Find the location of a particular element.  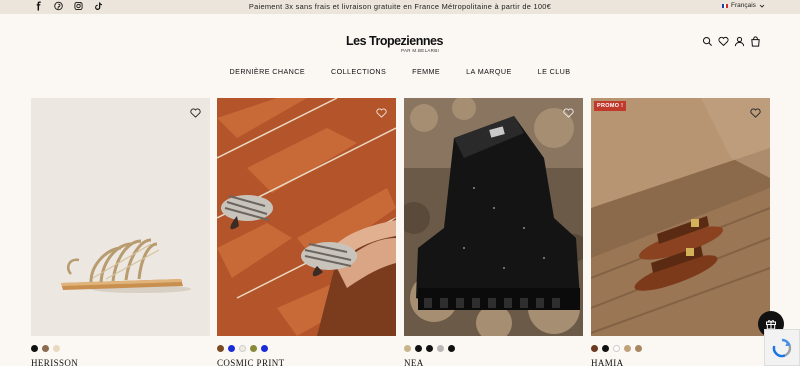

product-card-herisson is located at coordinates (120, 217).